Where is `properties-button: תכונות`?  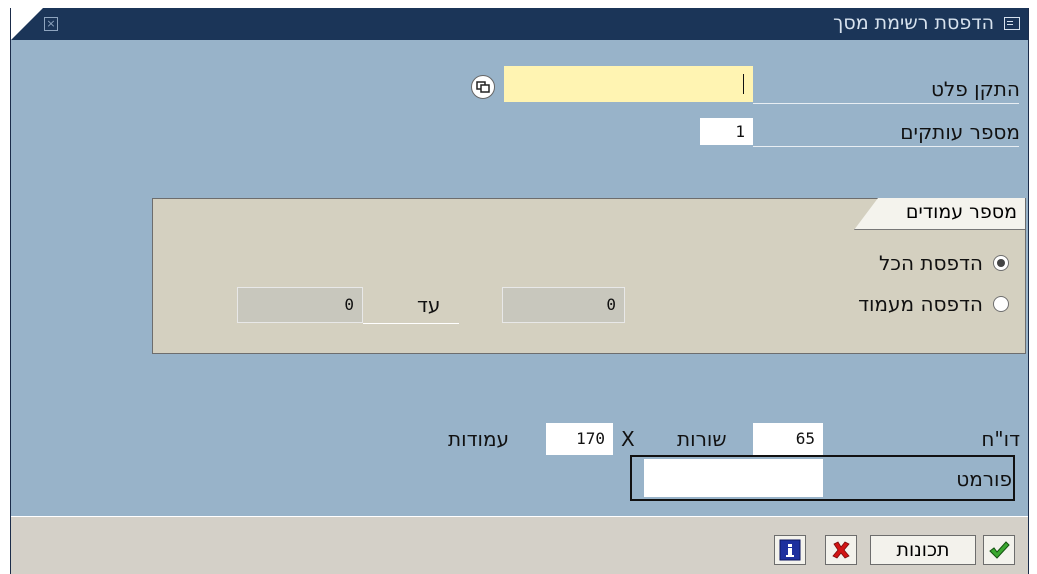
properties-button: תכונות is located at coordinates (923, 550).